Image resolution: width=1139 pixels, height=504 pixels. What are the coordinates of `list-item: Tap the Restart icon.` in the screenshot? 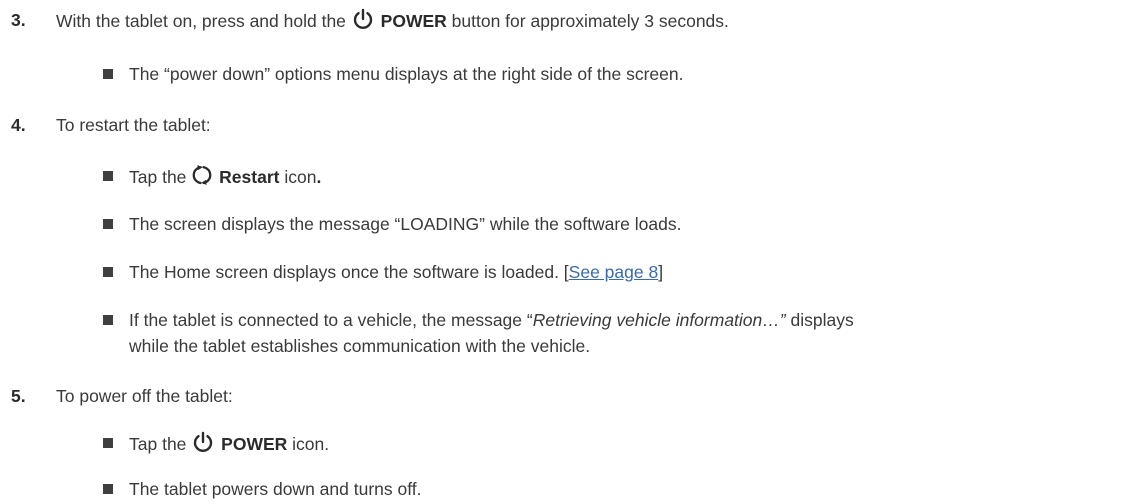 It's located at (569, 177).